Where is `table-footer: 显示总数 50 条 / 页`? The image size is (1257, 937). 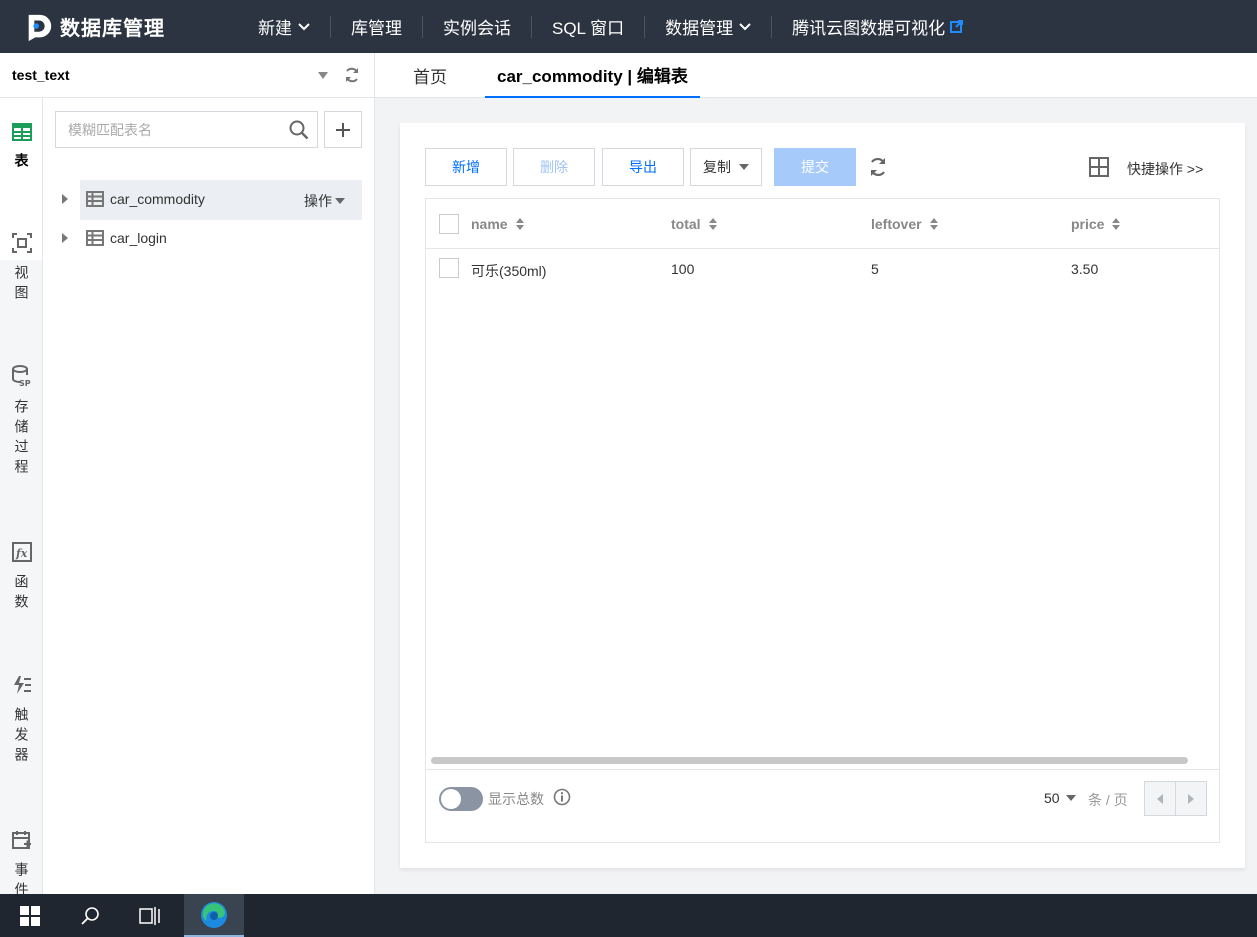
table-footer: 显示总数 50 条 / 页 is located at coordinates (822, 805).